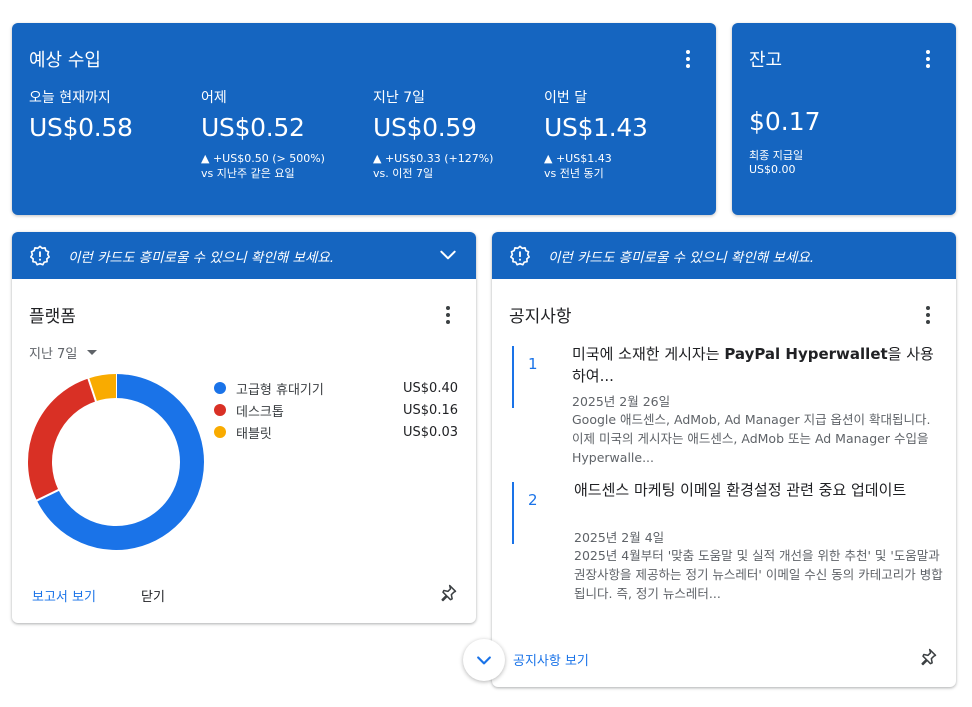  I want to click on balance-more-icon, so click(928, 59).